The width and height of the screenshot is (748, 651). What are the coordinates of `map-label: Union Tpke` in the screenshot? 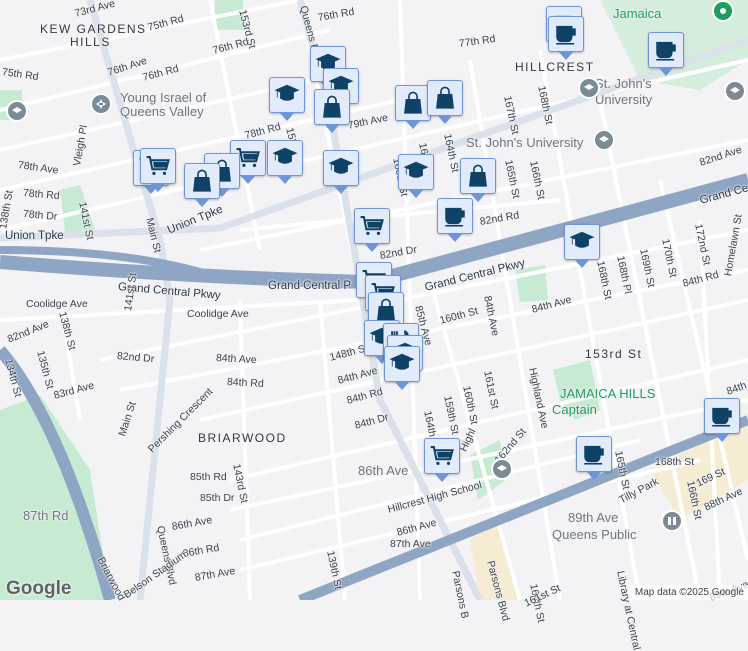 It's located at (34, 236).